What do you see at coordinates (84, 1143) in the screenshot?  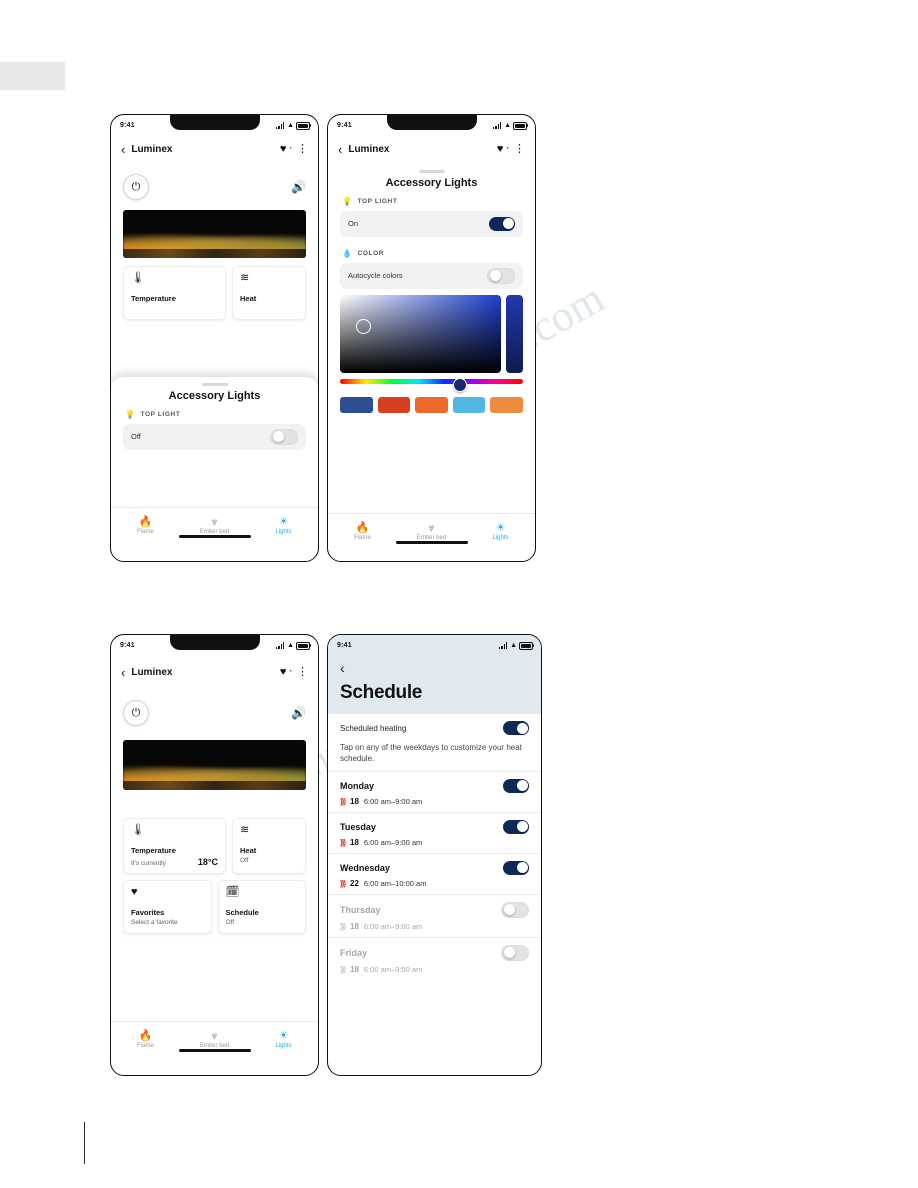 I see `page-bottom-rule` at bounding box center [84, 1143].